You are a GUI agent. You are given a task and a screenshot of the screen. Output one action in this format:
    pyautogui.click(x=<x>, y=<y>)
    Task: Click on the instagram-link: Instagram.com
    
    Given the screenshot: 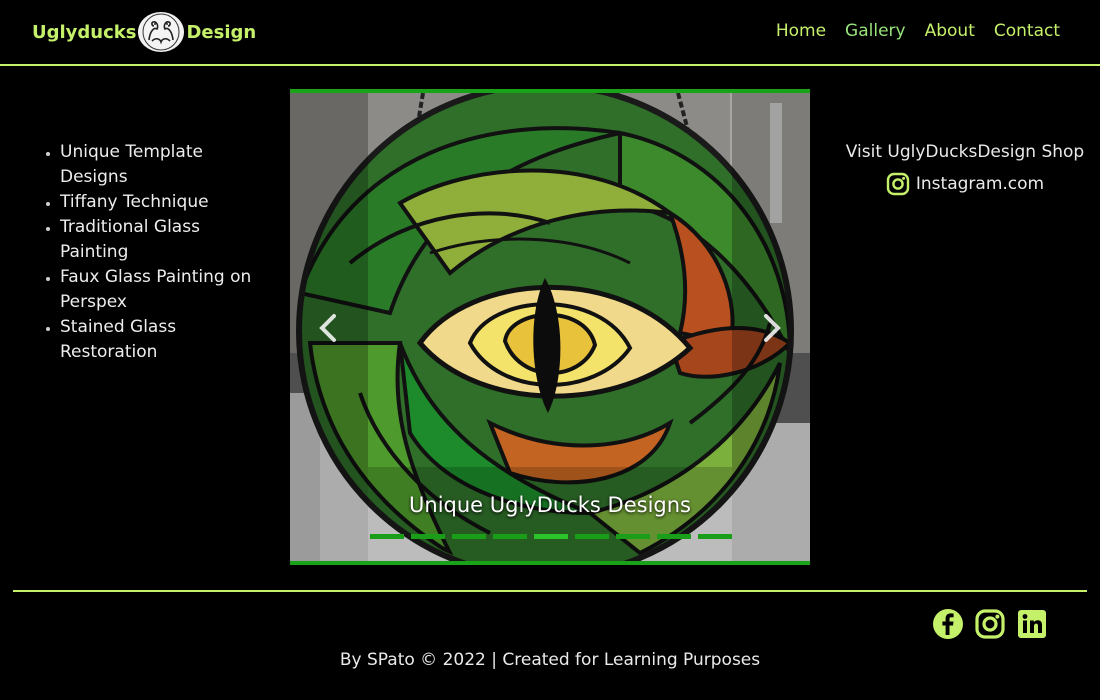 What is the action you would take?
    pyautogui.click(x=965, y=184)
    